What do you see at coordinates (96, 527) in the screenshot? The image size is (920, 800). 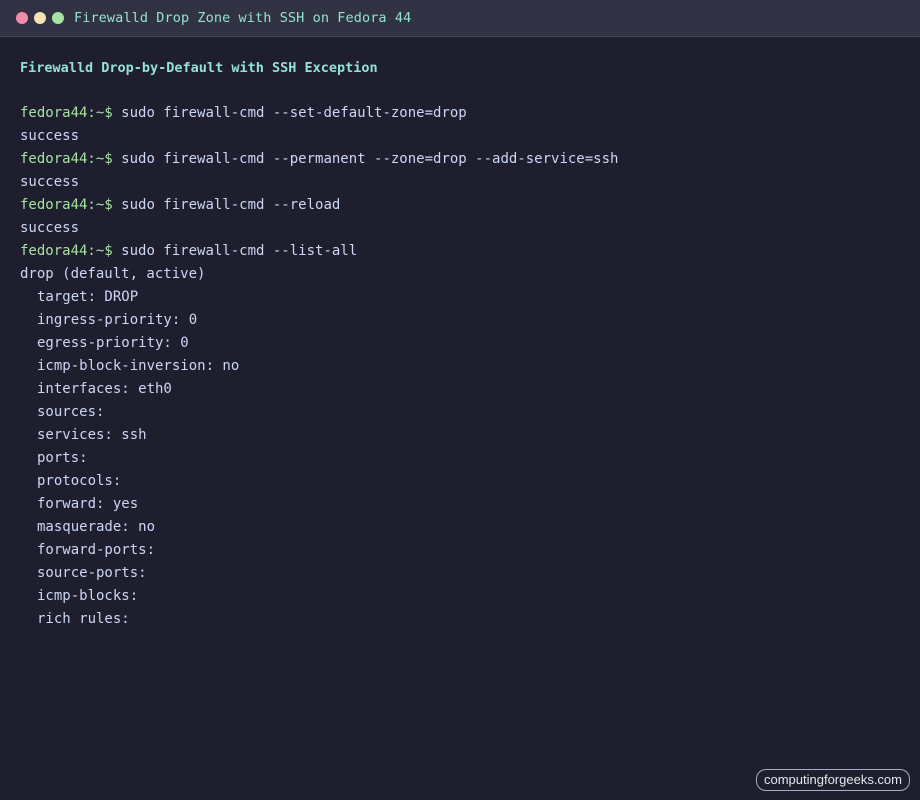 I see `zone-detail-line: masquerade: no` at bounding box center [96, 527].